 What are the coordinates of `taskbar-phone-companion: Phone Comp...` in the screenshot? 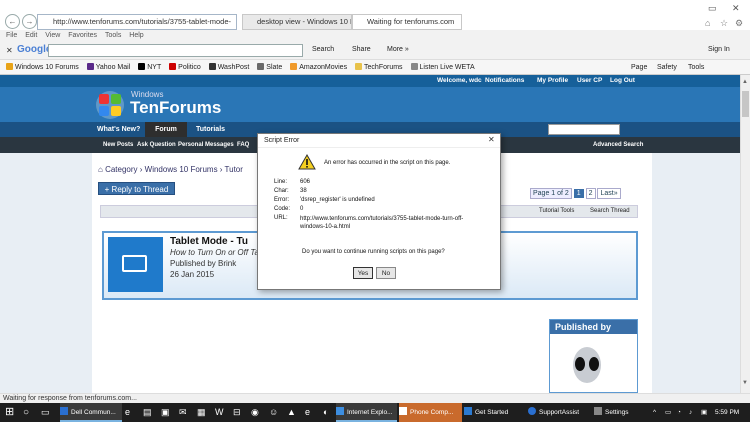 It's located at (430, 412).